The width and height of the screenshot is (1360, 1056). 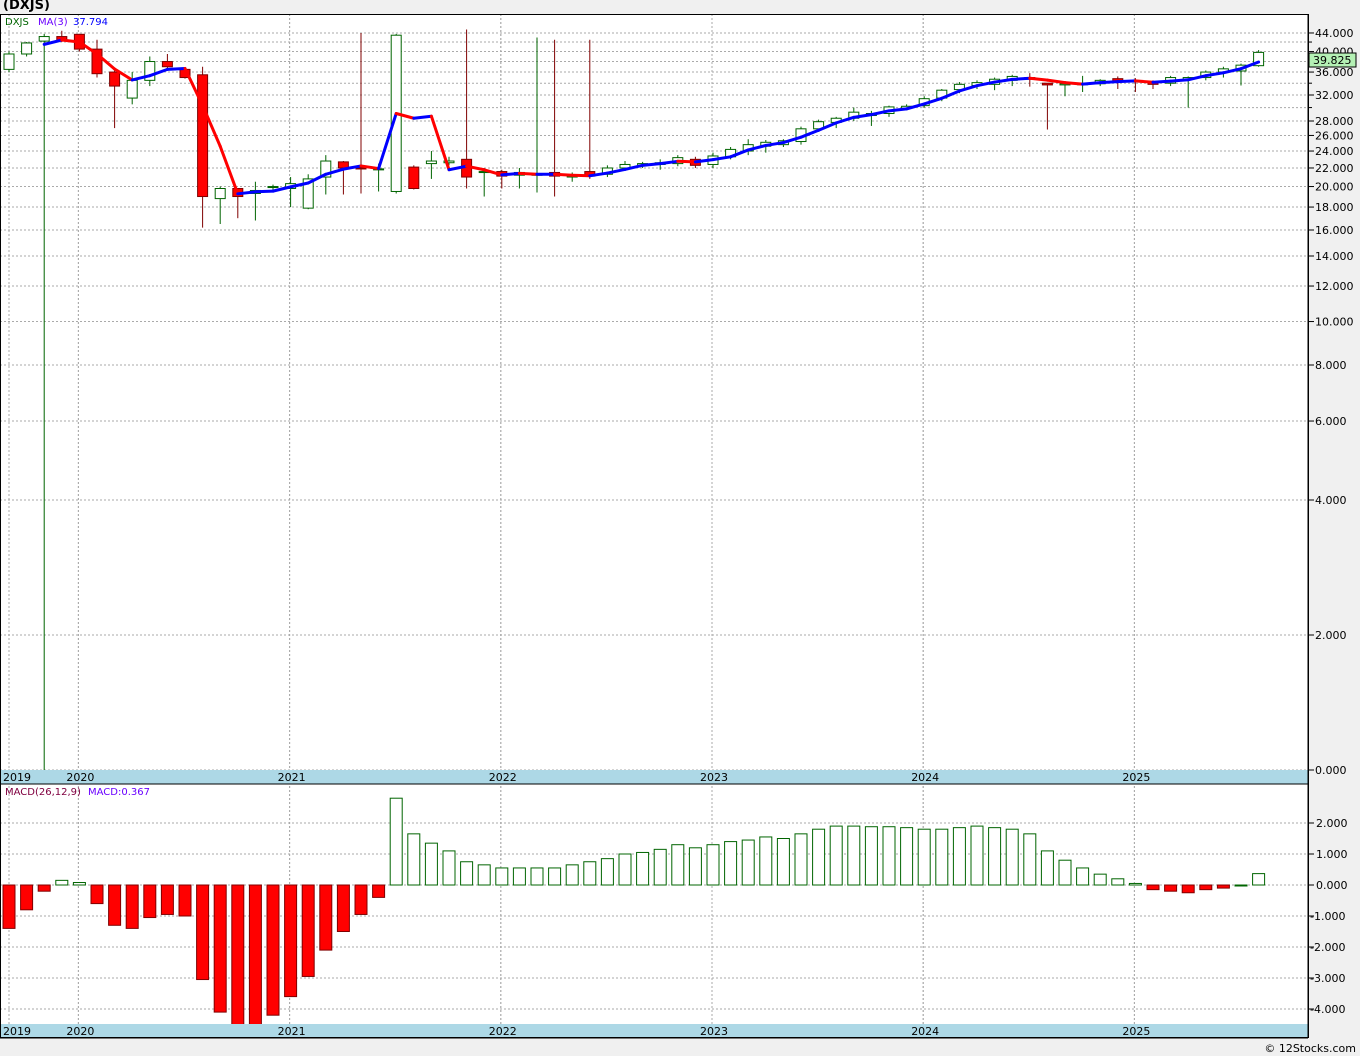 What do you see at coordinates (90, 22) in the screenshot?
I see `legend-ma-value: 37.794` at bounding box center [90, 22].